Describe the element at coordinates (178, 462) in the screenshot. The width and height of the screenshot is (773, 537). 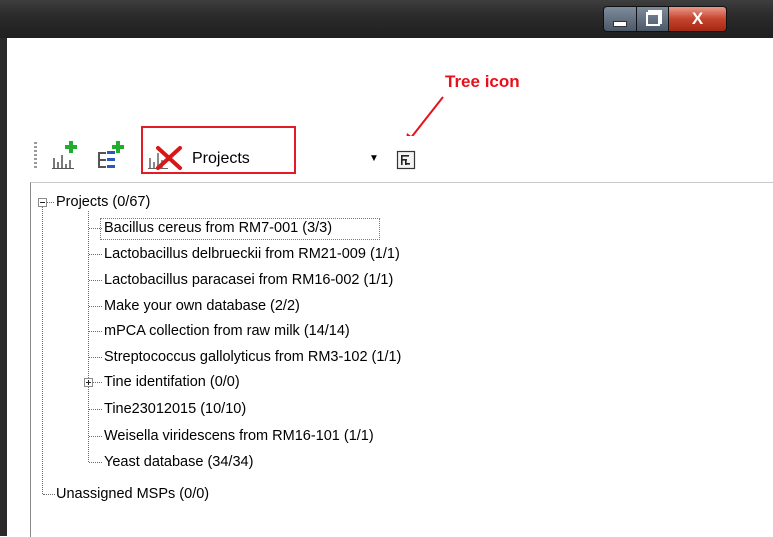
I see `tree-node-project: Yeast database (34/34)` at that location.